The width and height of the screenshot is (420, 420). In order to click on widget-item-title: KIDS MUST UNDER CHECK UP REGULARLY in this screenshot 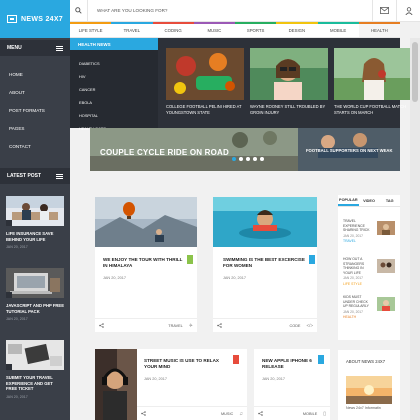, I will do `click(357, 302)`.